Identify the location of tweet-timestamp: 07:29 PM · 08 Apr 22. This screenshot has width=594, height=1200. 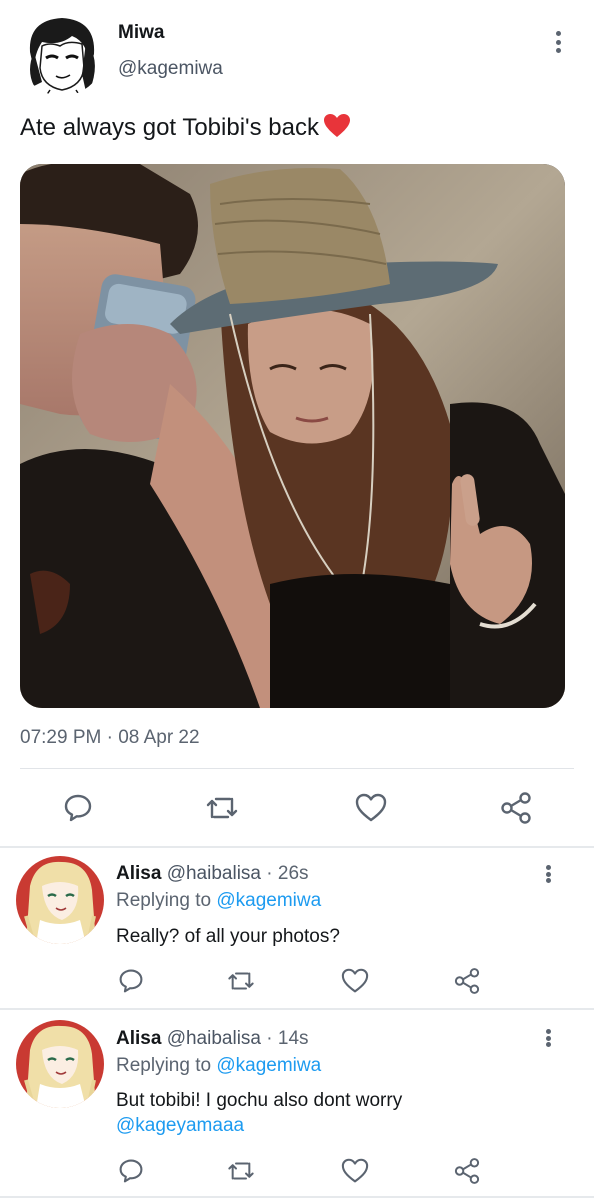
(110, 737).